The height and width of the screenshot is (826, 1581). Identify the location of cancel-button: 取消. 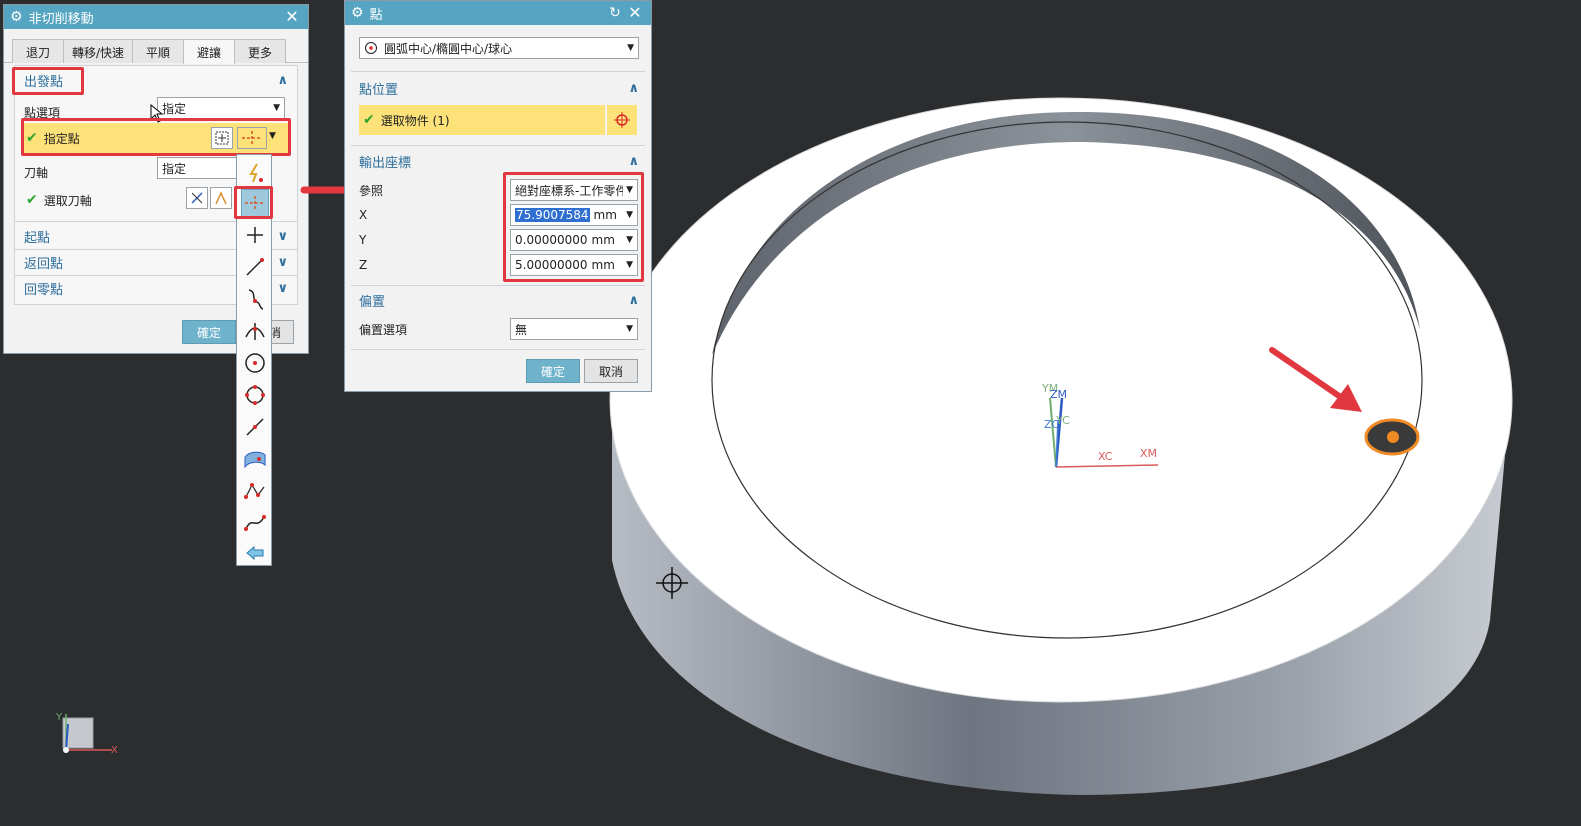
(611, 371).